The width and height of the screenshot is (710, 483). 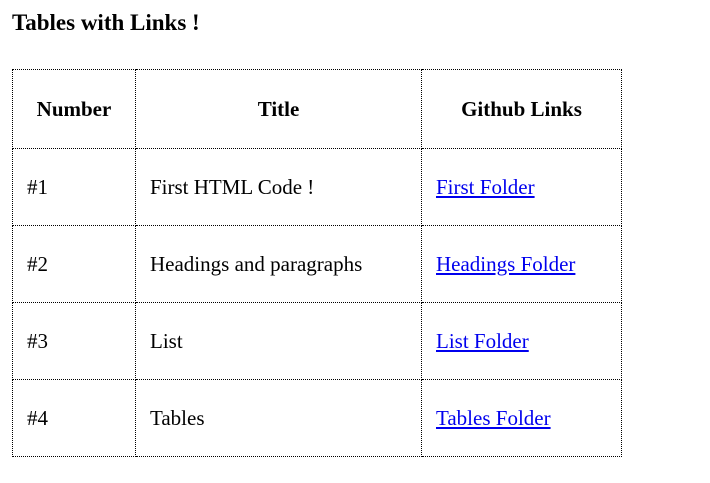 What do you see at coordinates (106, 22) in the screenshot?
I see `page-title: Tables with Links !` at bounding box center [106, 22].